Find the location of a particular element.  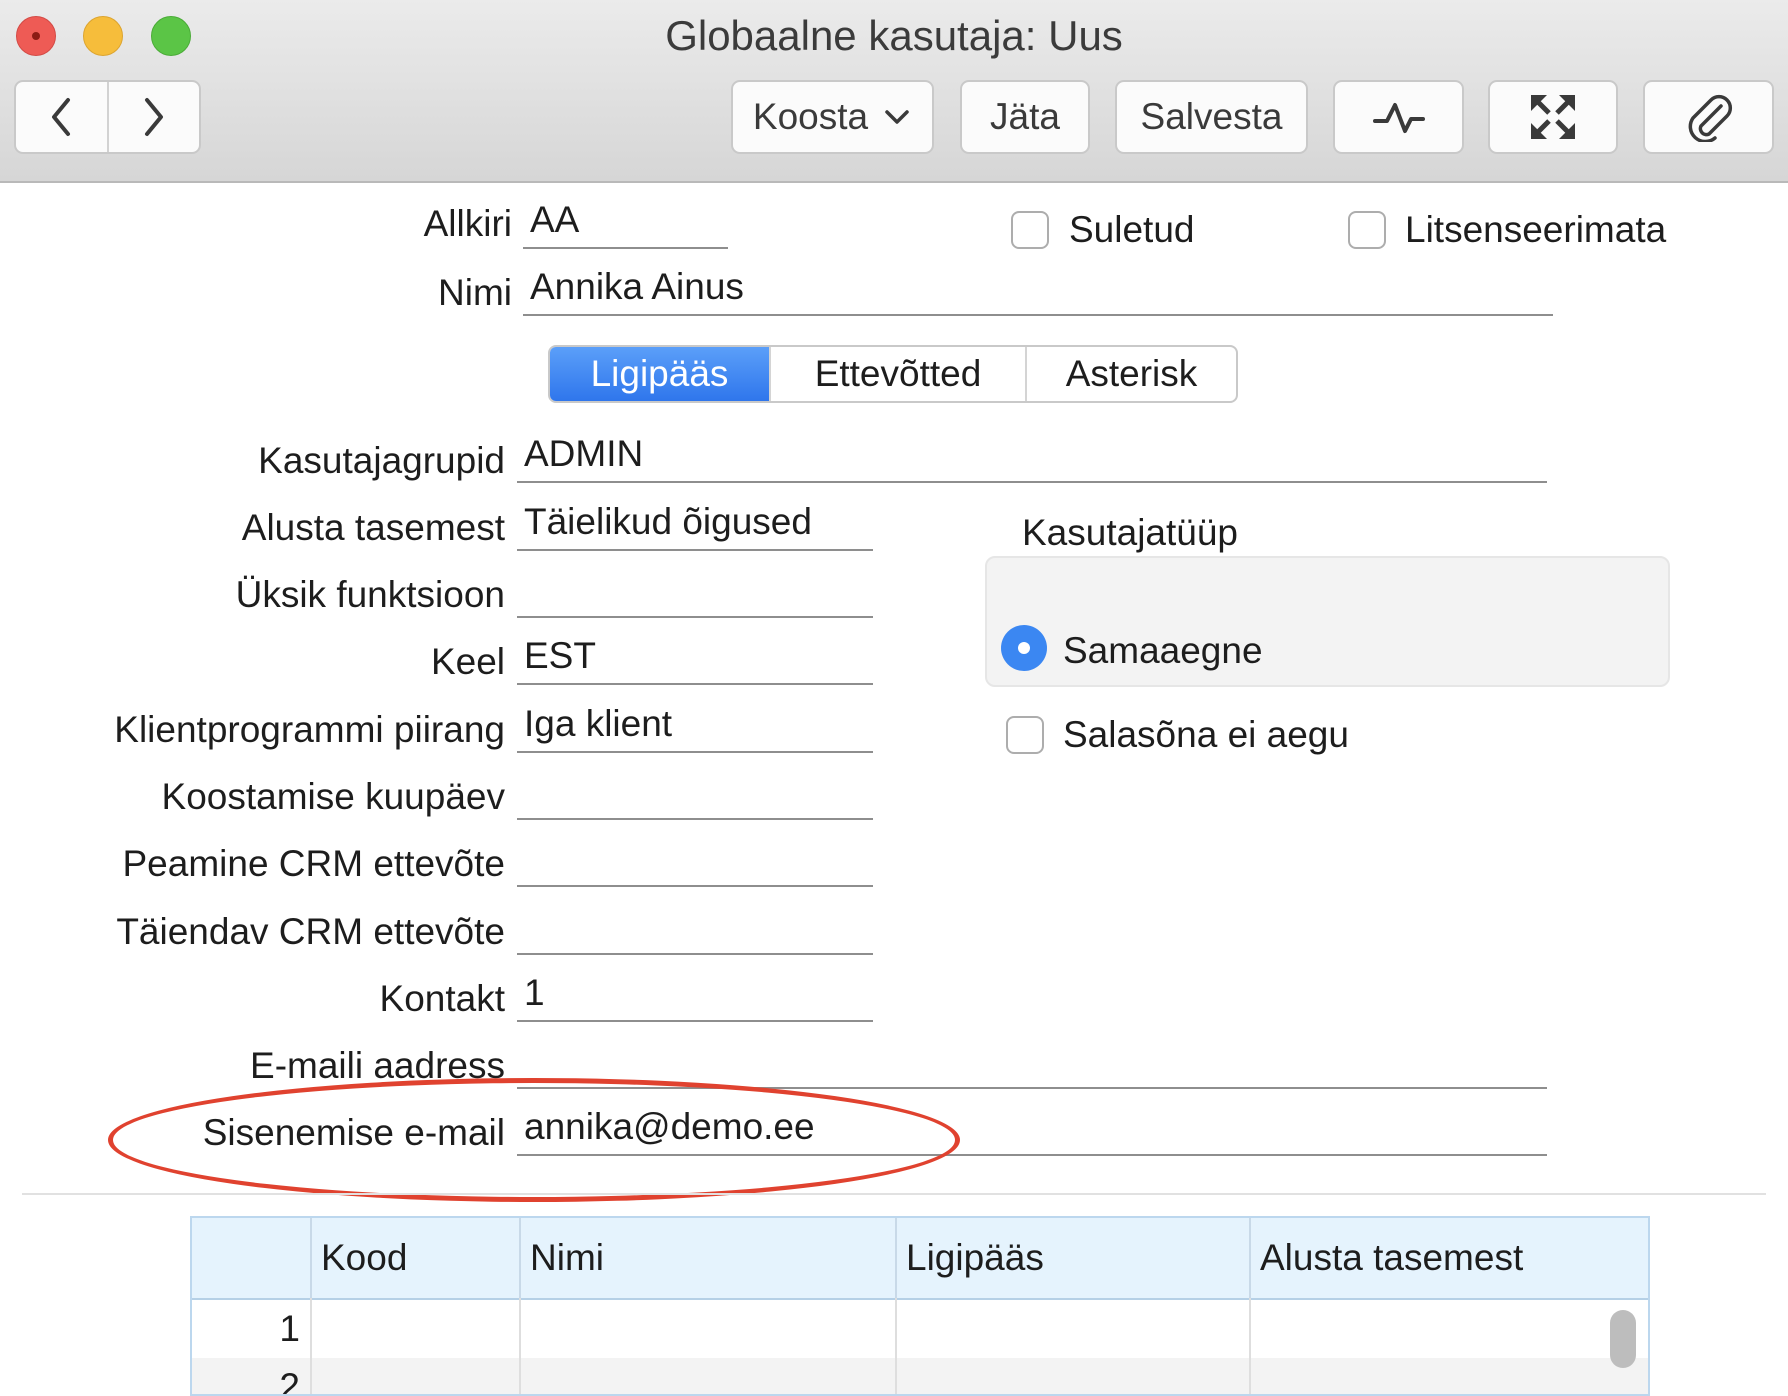

chevron-right-icon is located at coordinates (153, 117).